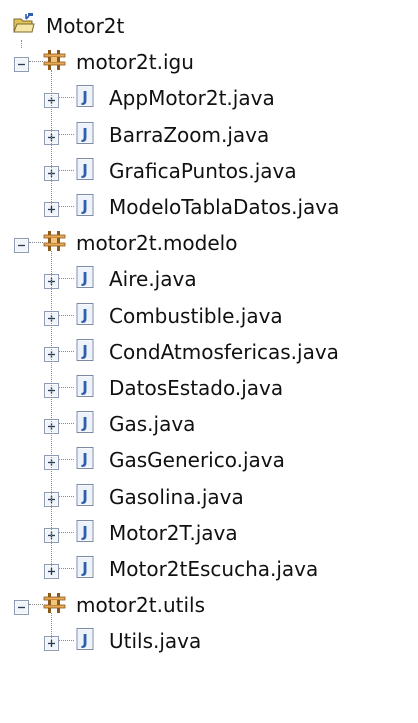 This screenshot has width=418, height=723. Describe the element at coordinates (209, 605) in the screenshot. I see `tree-item-package: motor2t.utils` at that location.